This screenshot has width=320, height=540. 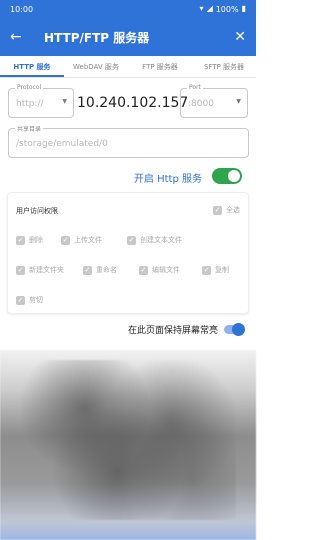 I want to click on perm-label: 重命名, so click(x=106, y=270).